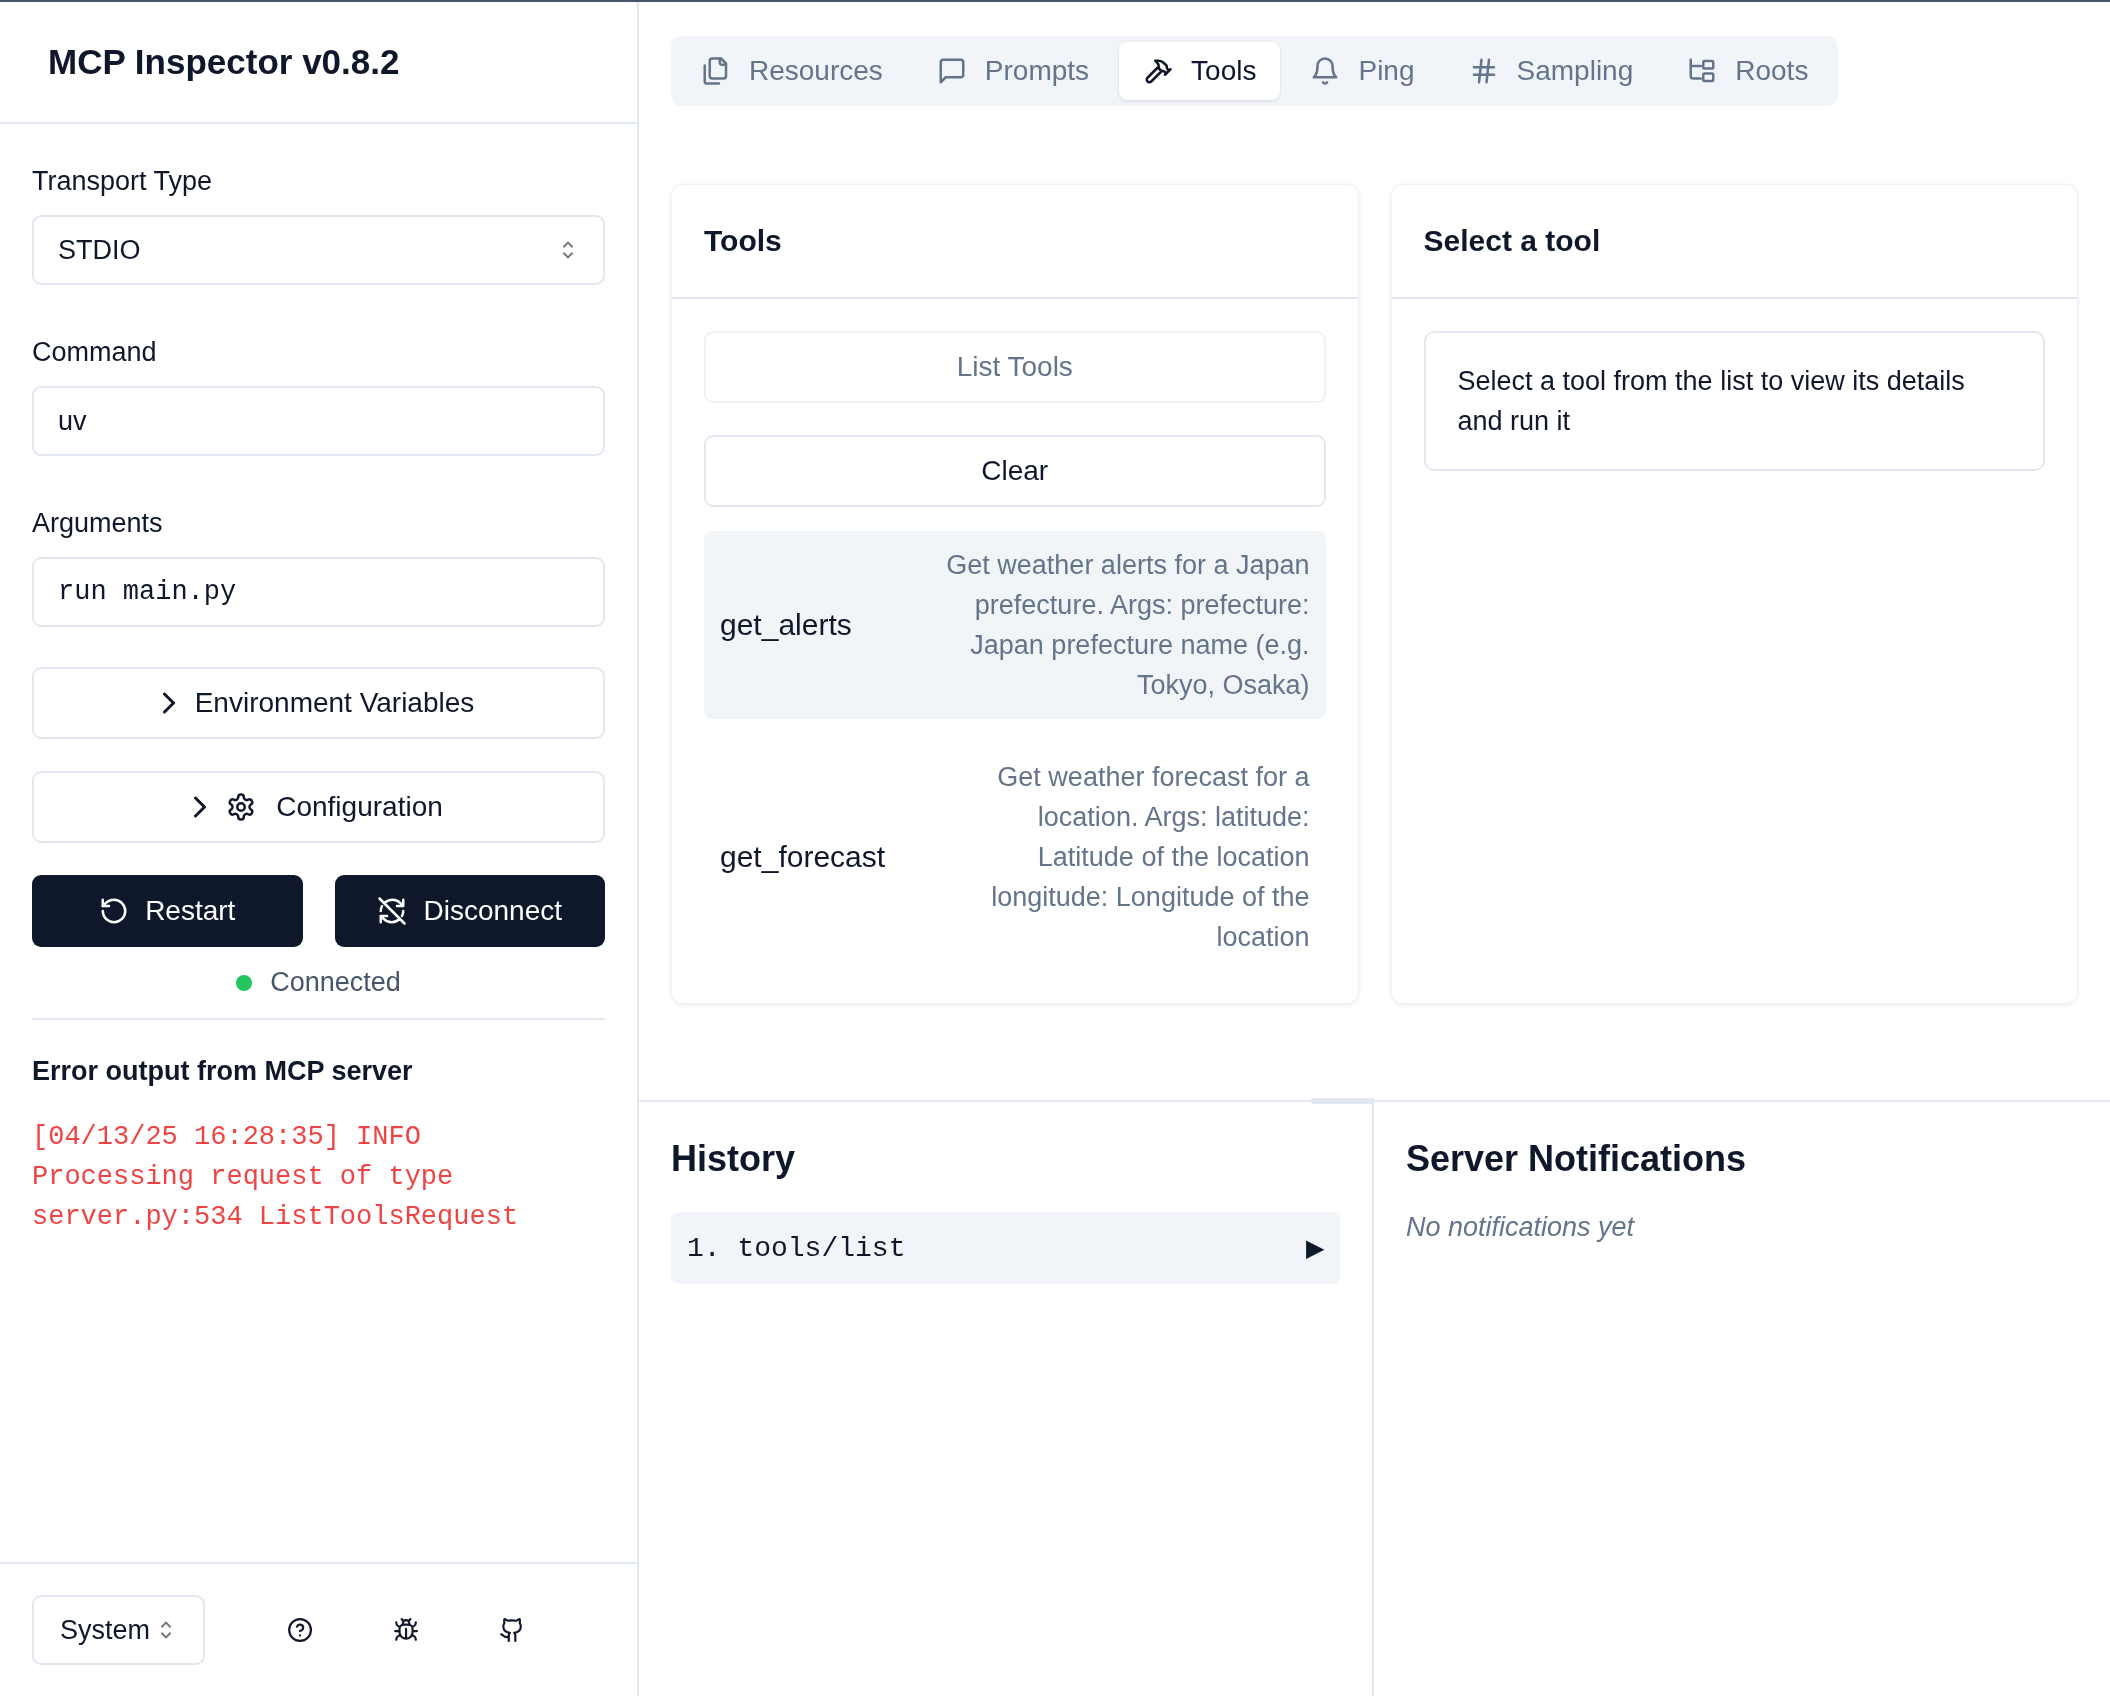 The width and height of the screenshot is (2110, 1696). I want to click on empty-message: No notifications yet, so click(1521, 1227).